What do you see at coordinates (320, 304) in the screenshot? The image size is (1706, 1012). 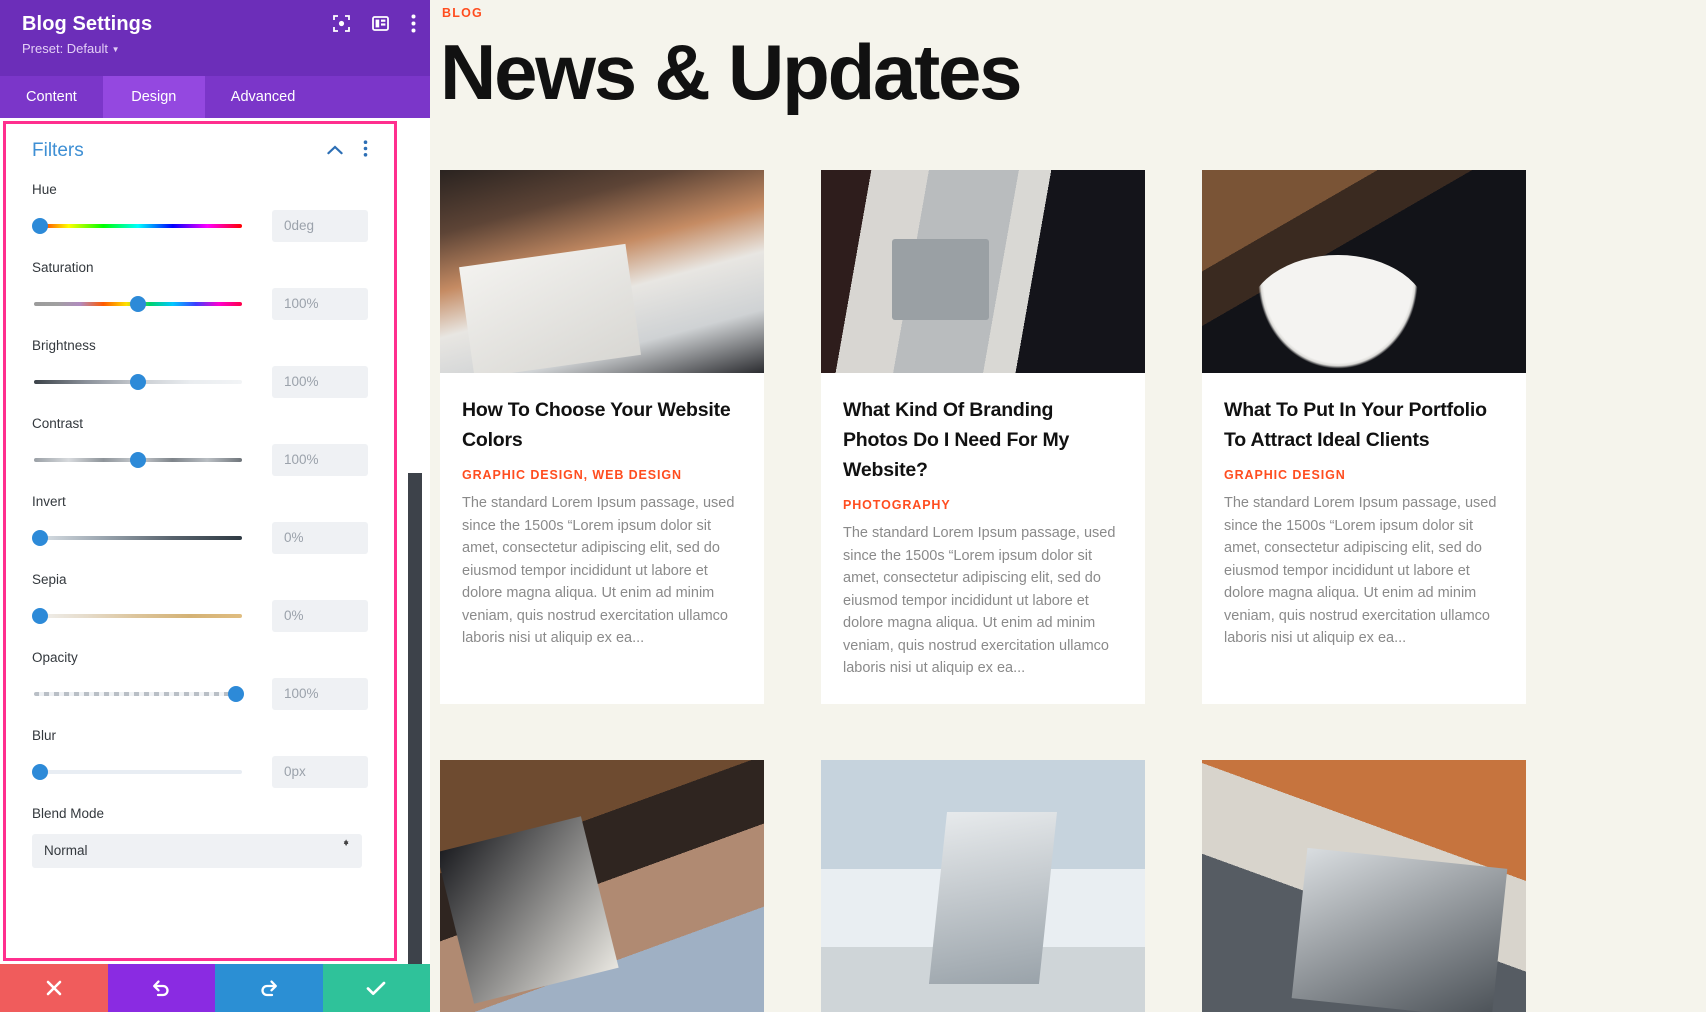 I see `saturation-value-input: 100%` at bounding box center [320, 304].